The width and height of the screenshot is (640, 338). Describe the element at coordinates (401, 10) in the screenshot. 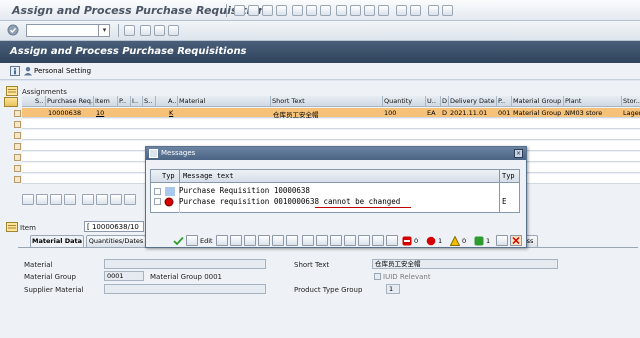

I see `new-session-icon` at that location.